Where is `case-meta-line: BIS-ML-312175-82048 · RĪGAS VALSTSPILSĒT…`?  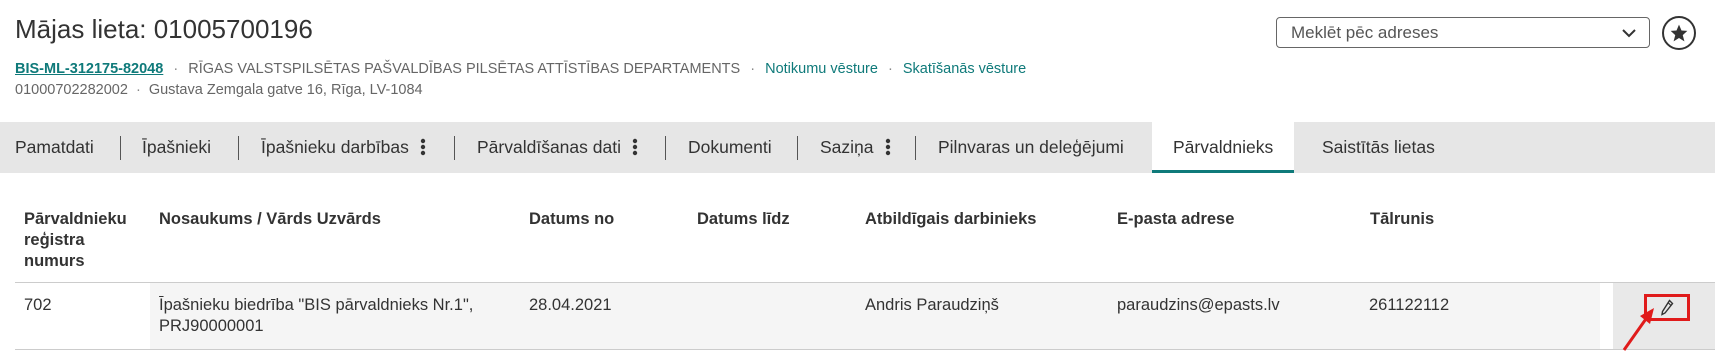
case-meta-line: BIS-ML-312175-82048 · RĪGAS VALSTSPILSĒT… is located at coordinates (520, 69).